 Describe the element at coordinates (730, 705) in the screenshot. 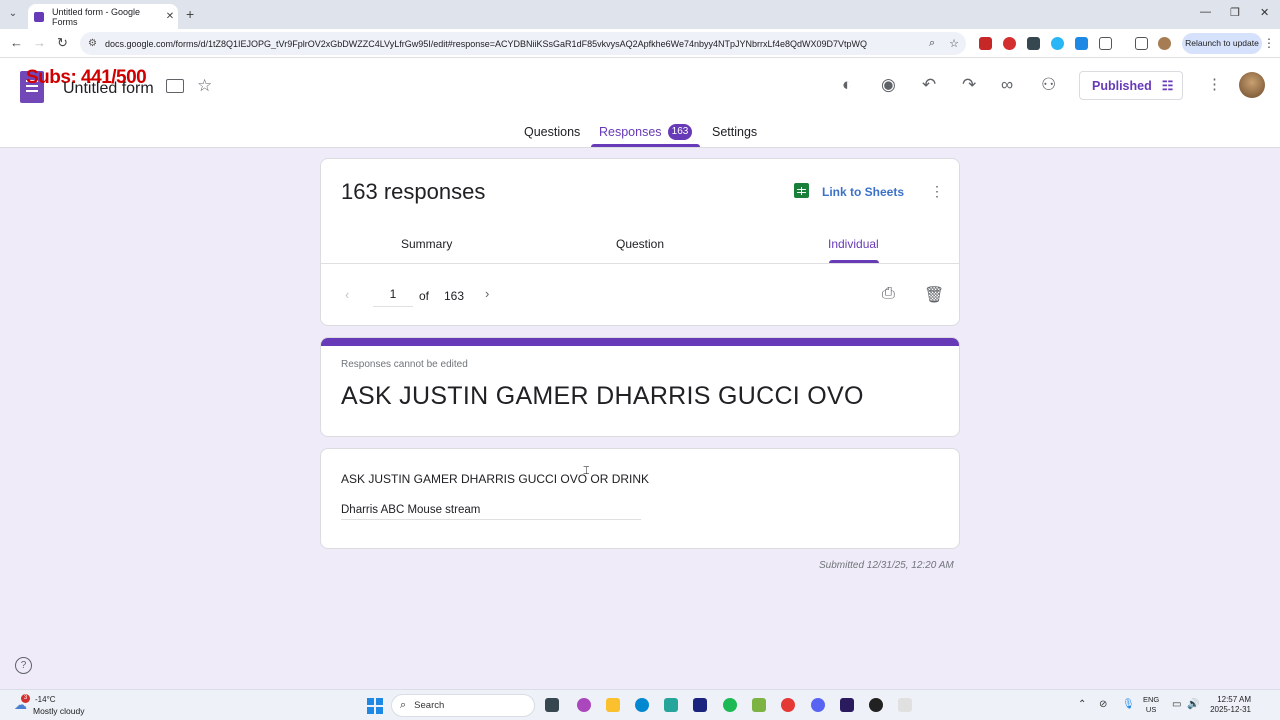

I see `spotify-icon` at that location.